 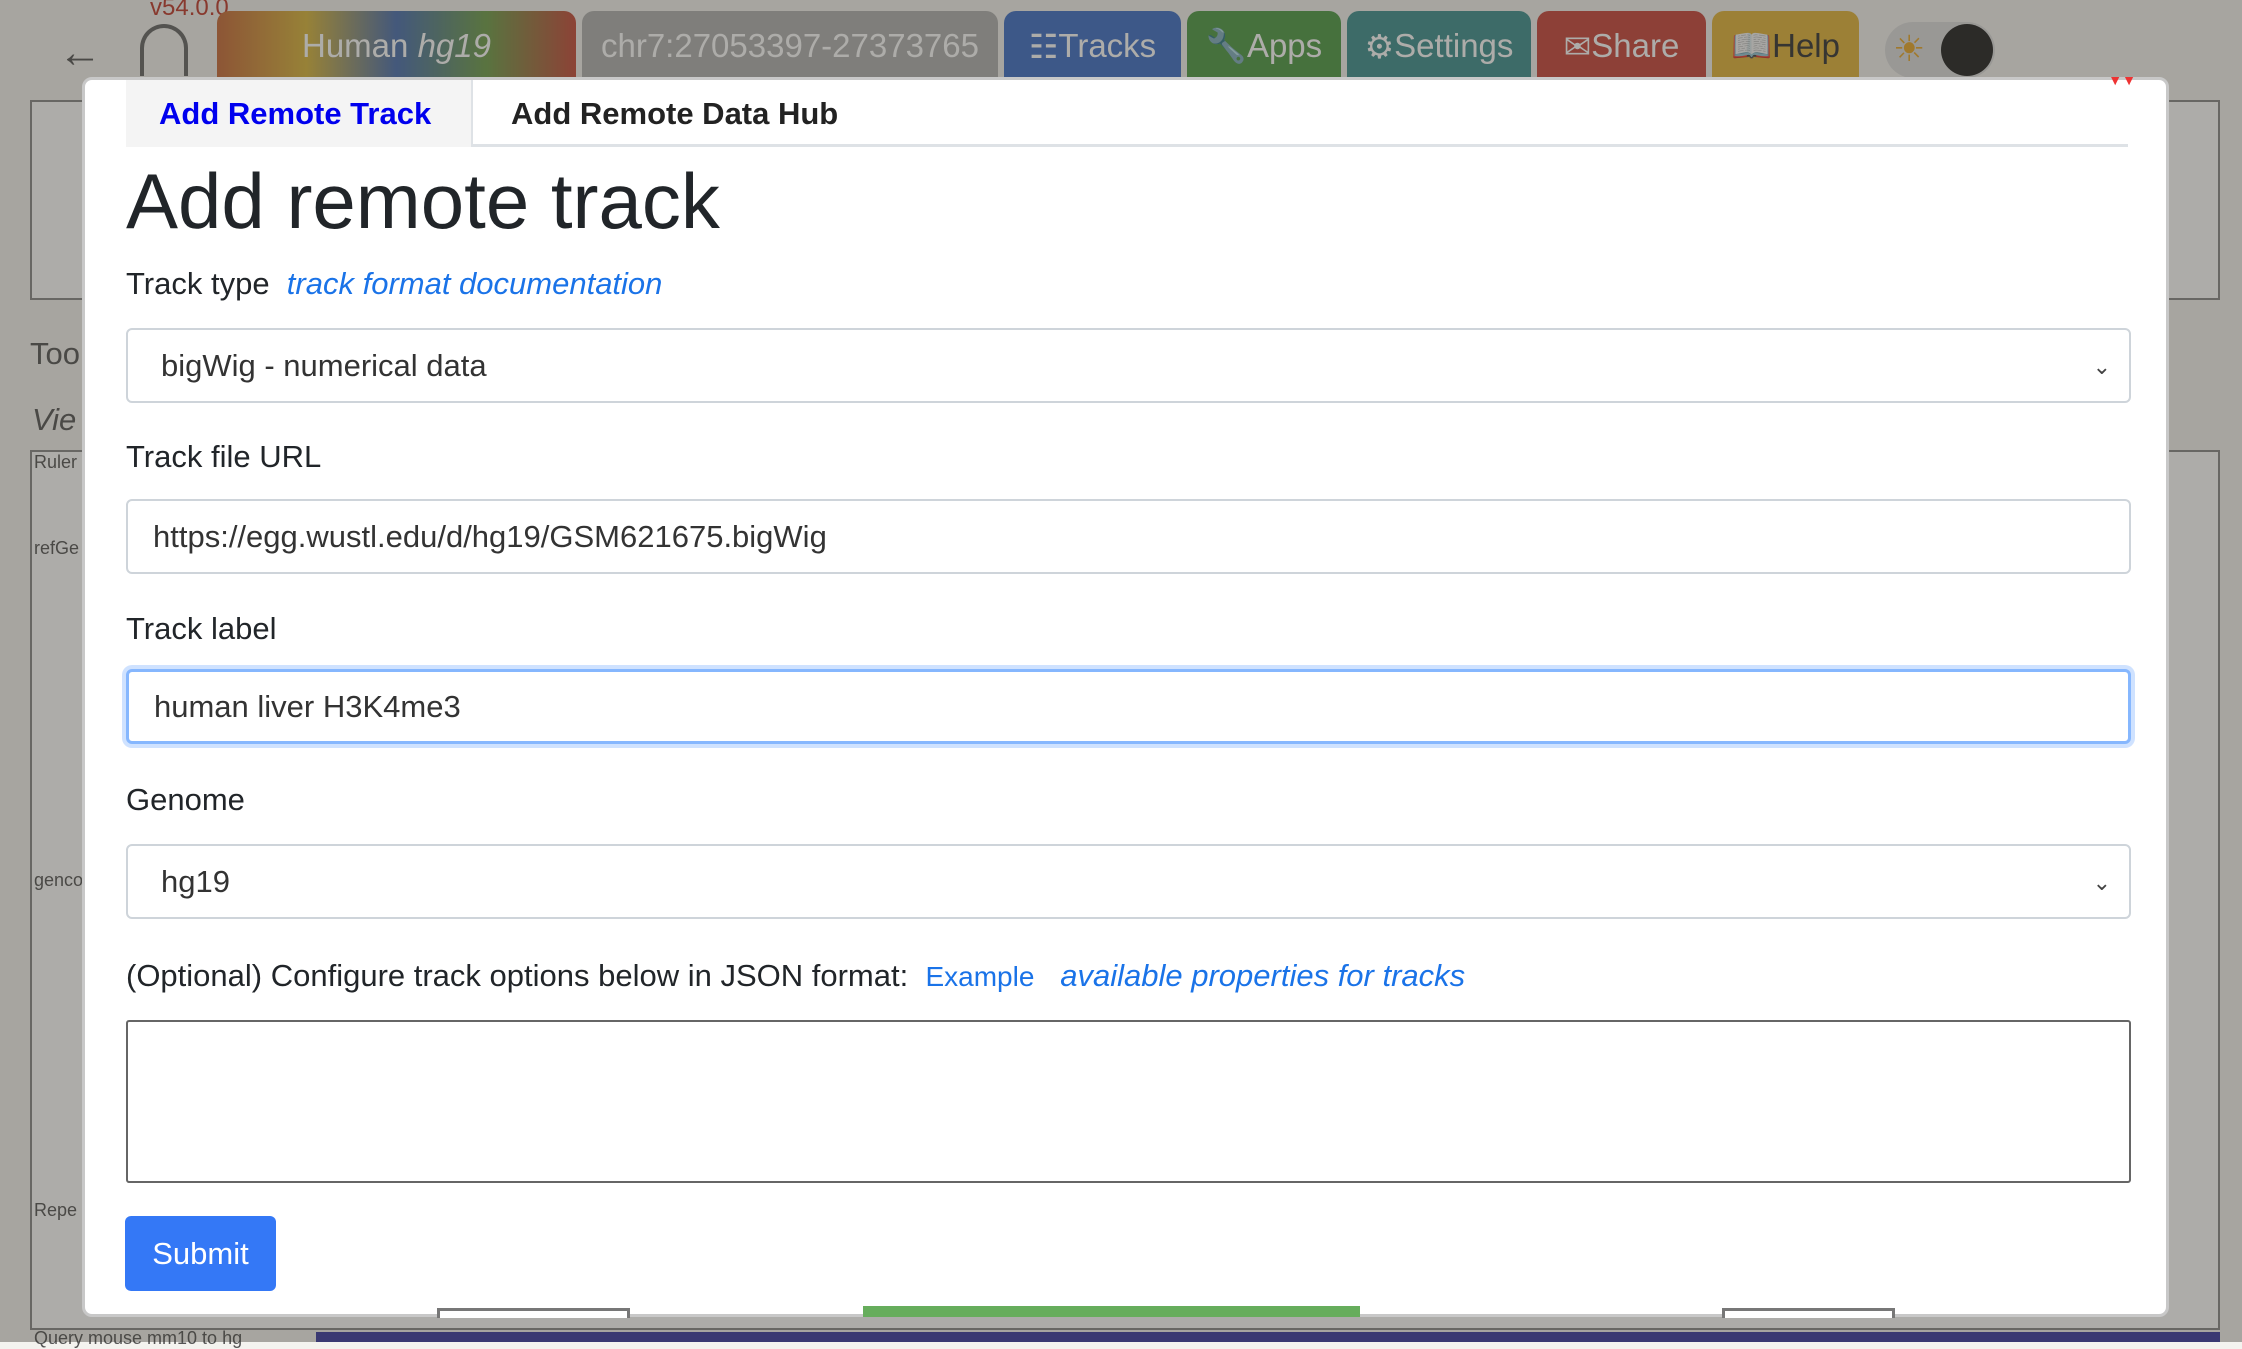 What do you see at coordinates (979, 976) in the screenshot?
I see `example-link: Example` at bounding box center [979, 976].